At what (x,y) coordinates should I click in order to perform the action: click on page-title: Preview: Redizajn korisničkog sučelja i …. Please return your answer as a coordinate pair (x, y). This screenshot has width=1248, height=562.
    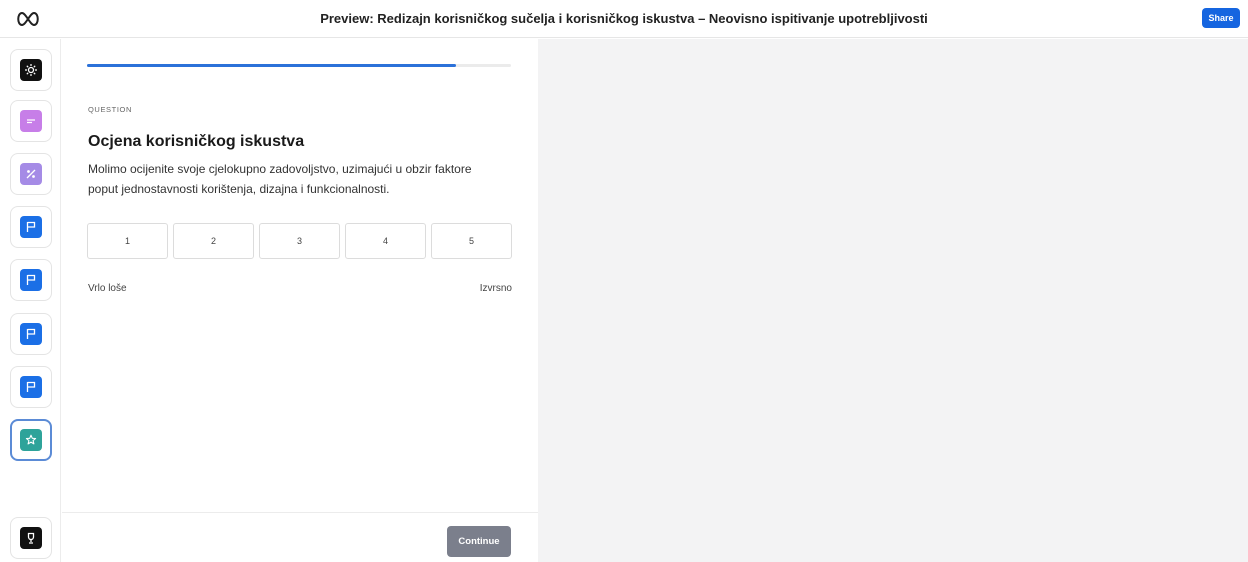
    Looking at the image, I should click on (624, 18).